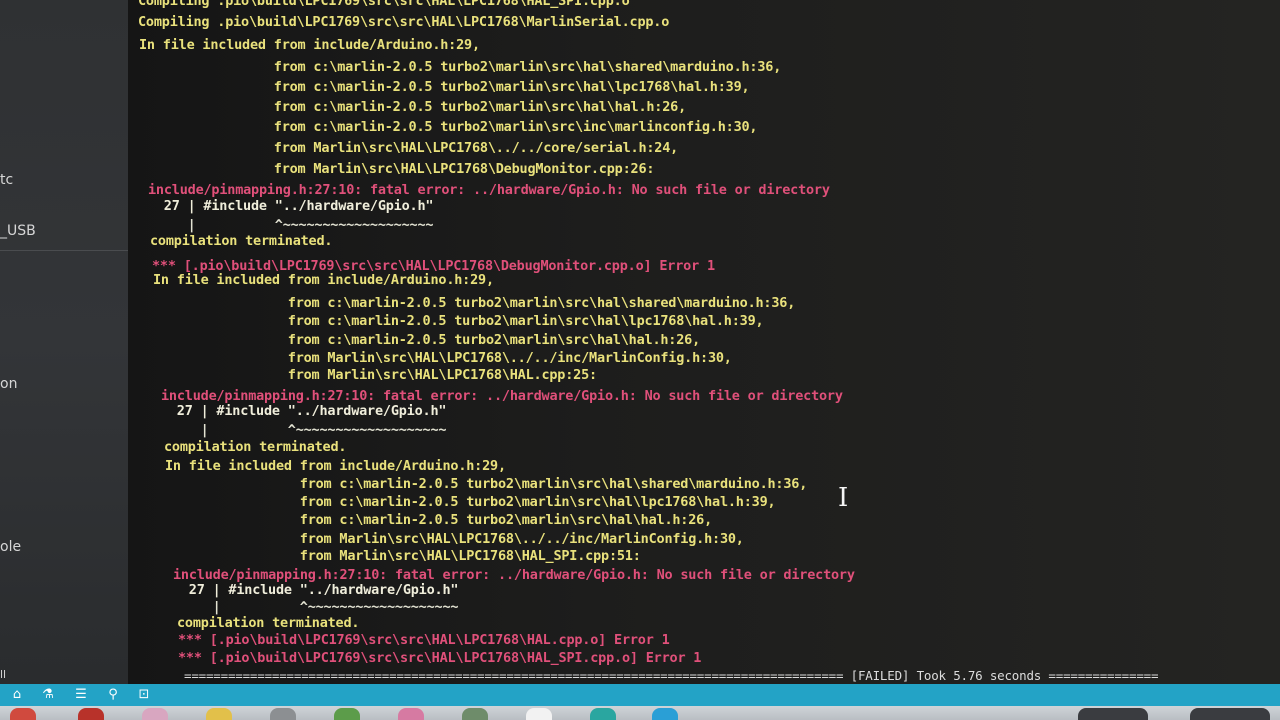 This screenshot has width=1280, height=720. What do you see at coordinates (64, 250) in the screenshot?
I see `sidebar-divider` at bounding box center [64, 250].